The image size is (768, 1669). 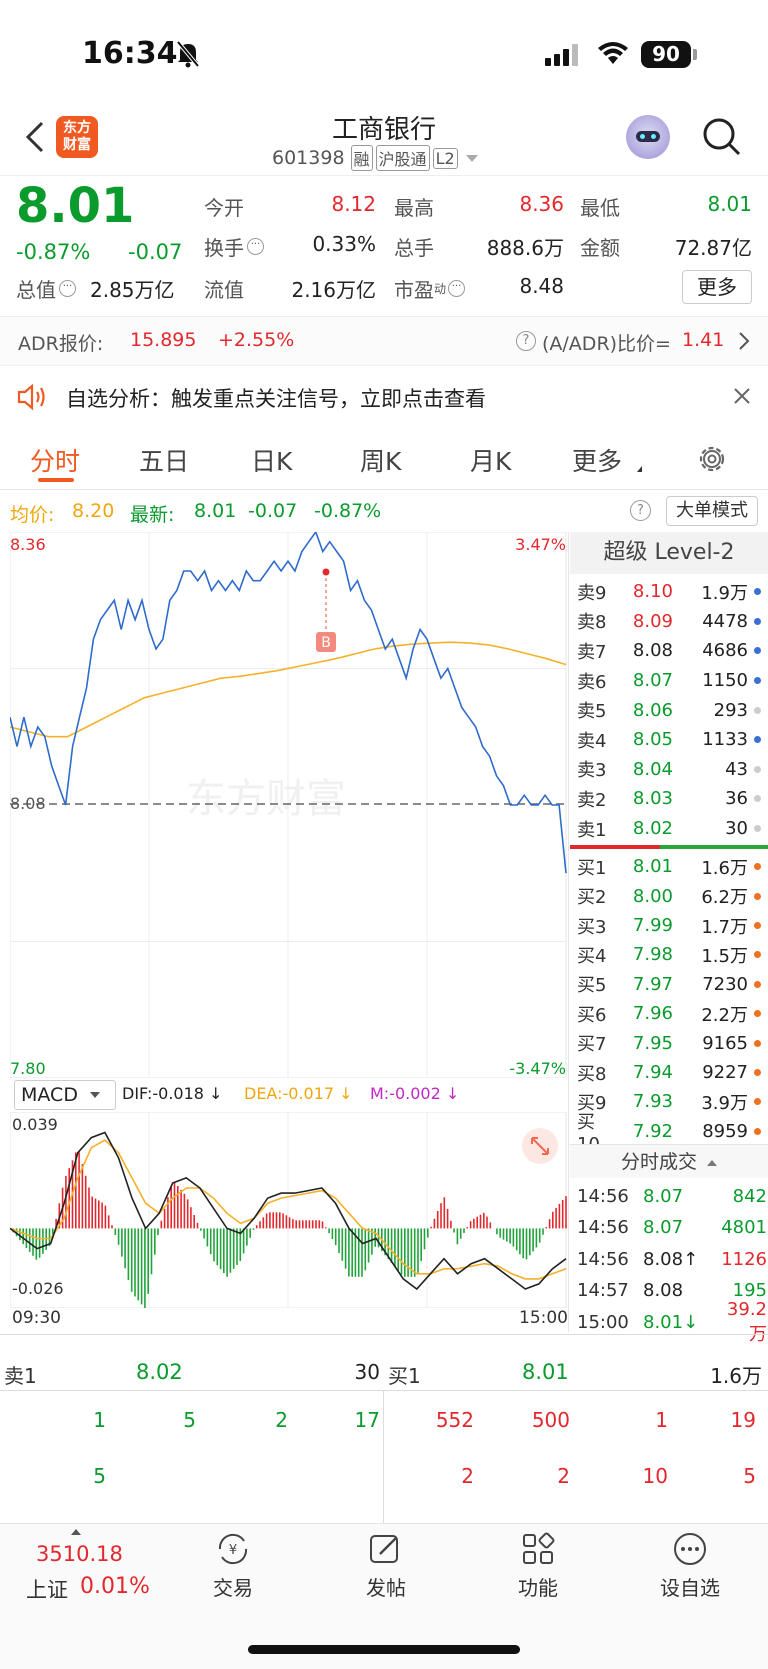 What do you see at coordinates (233, 1551) in the screenshot?
I see `trade-icon: ¥` at bounding box center [233, 1551].